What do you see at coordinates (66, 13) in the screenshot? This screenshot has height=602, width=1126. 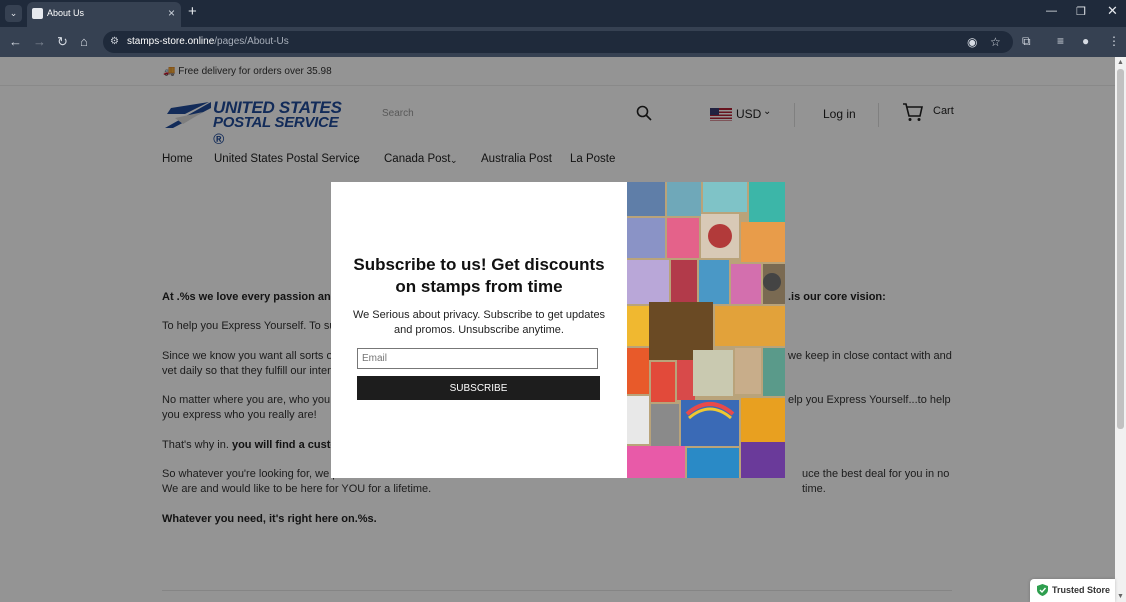 I see `tab-title: About Us` at bounding box center [66, 13].